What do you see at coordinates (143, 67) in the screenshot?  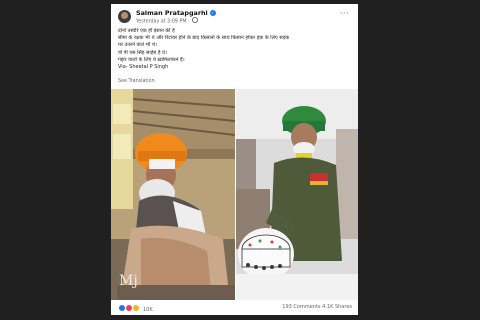 I see `post-line: Via- Sheetal P Singh` at bounding box center [143, 67].